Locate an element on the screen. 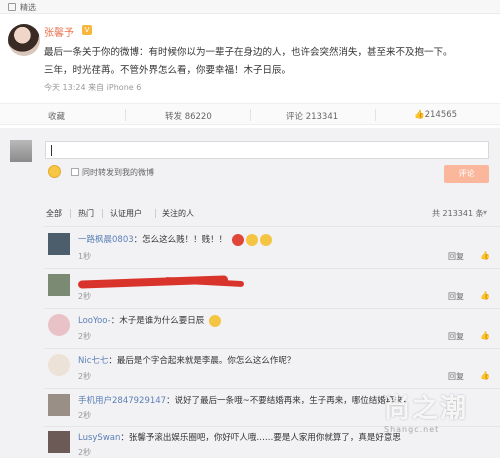 The width and height of the screenshot is (500, 458). post-actions-bar: 收藏 转发 86220 评论 213341 👍214565 is located at coordinates (250, 114).